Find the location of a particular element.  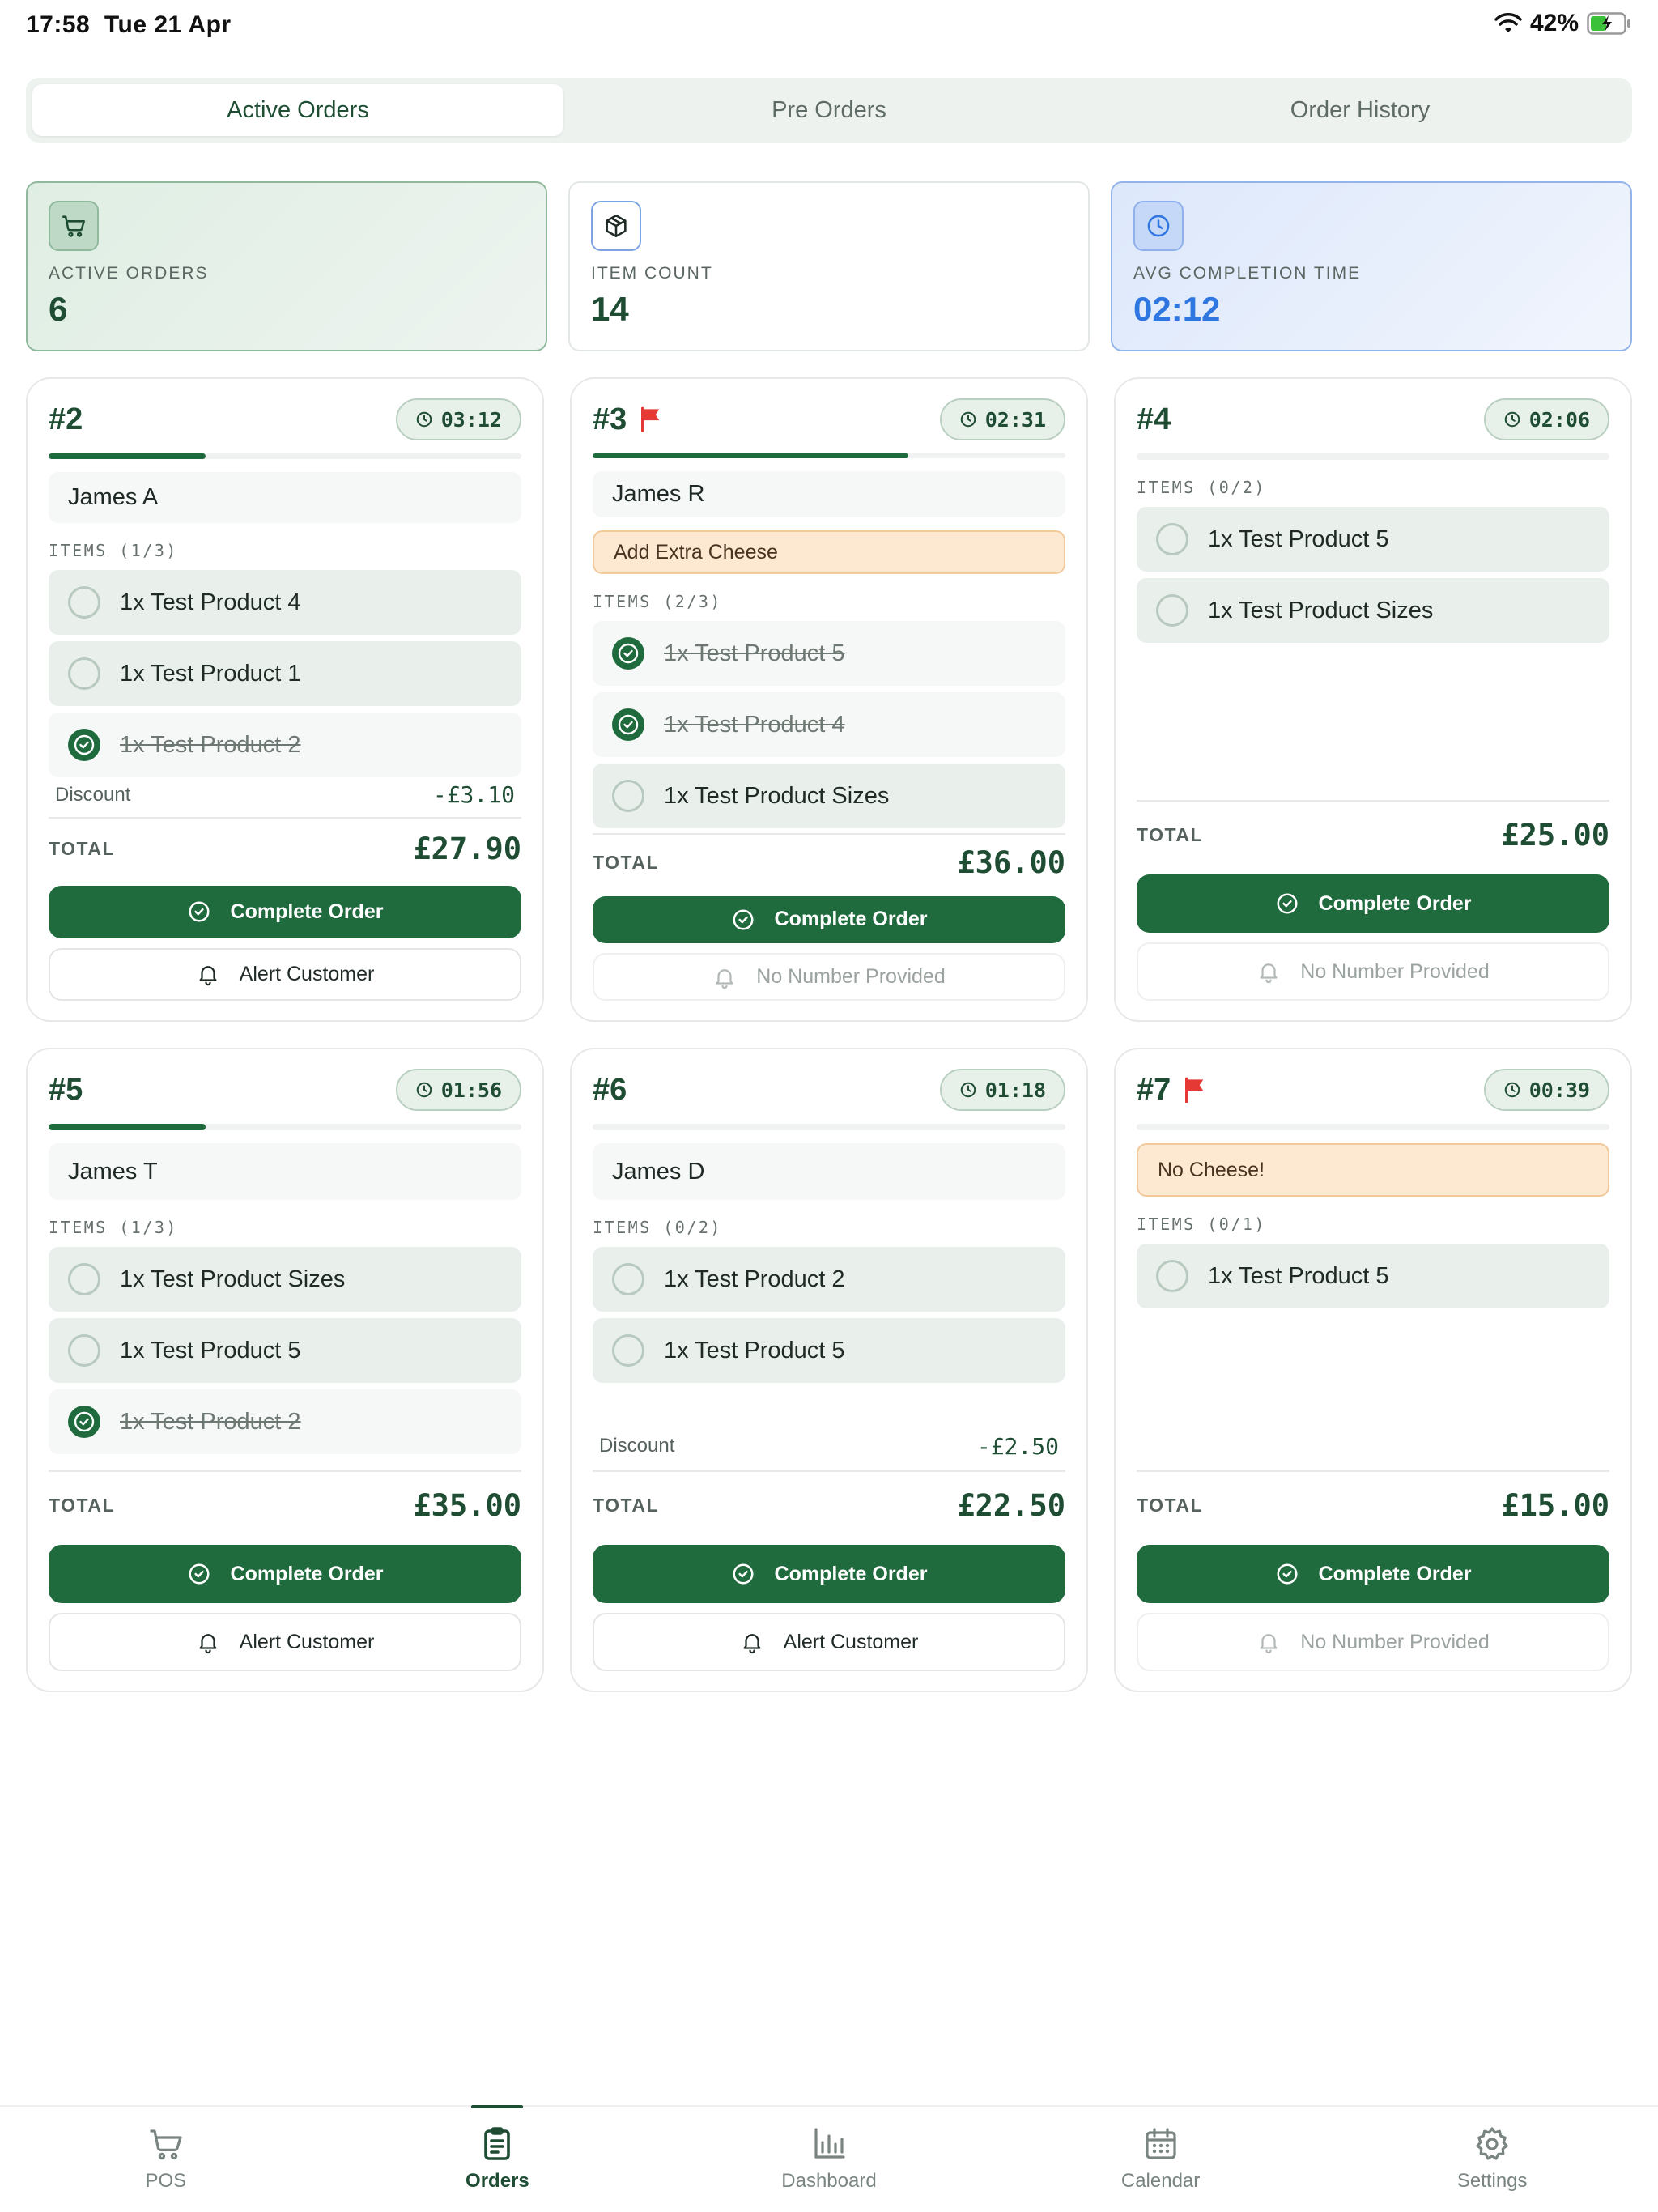

bottom-nav: POS Orders Dashboard Calendar Settings is located at coordinates (829, 2159).